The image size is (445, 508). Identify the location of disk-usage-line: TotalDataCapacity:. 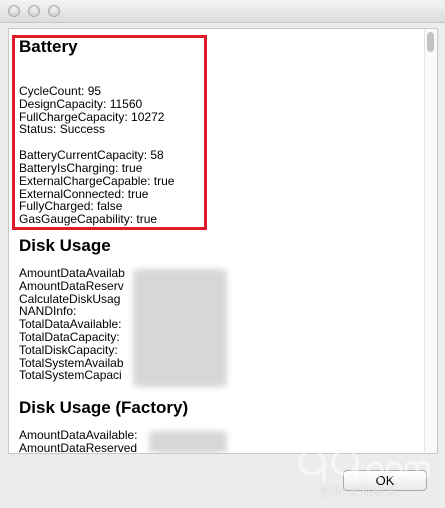
(69, 336).